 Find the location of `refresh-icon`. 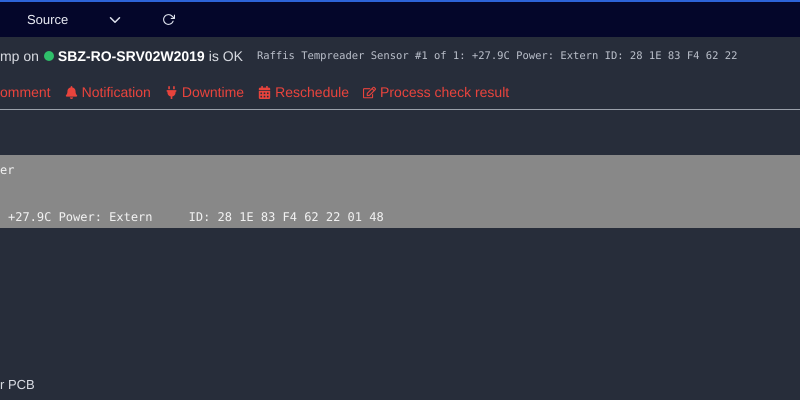

refresh-icon is located at coordinates (169, 19).